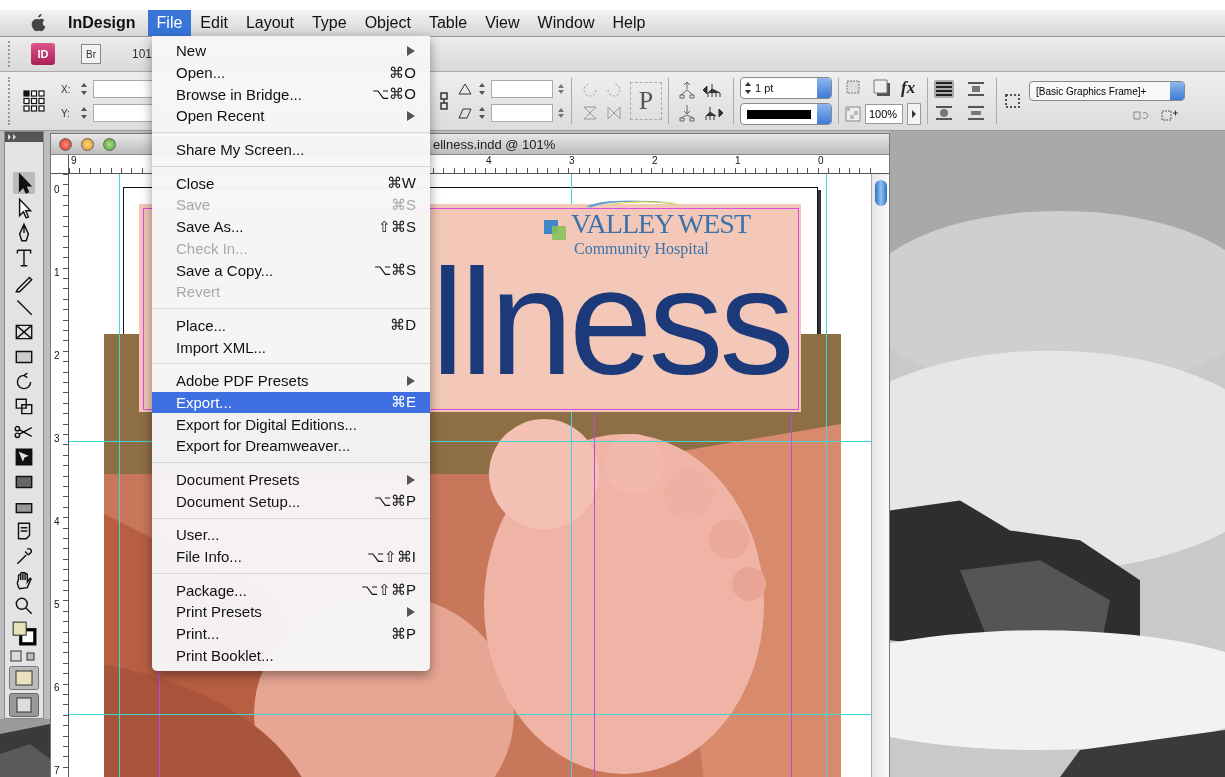 Image resolution: width=1225 pixels, height=777 pixels. Describe the element at coordinates (142, 54) in the screenshot. I see `zoom-level: 101` at that location.